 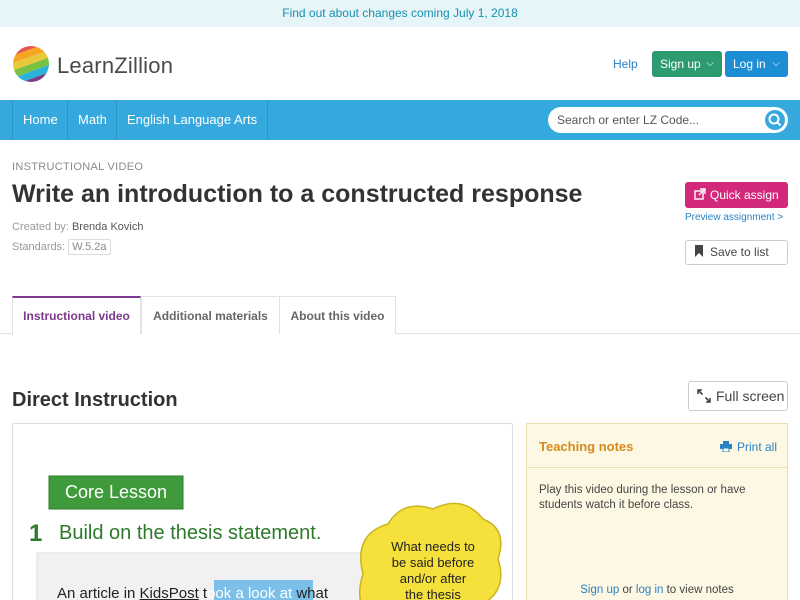 I want to click on teaching-notes-footer: Sign up or log in to view notes, so click(x=657, y=590).